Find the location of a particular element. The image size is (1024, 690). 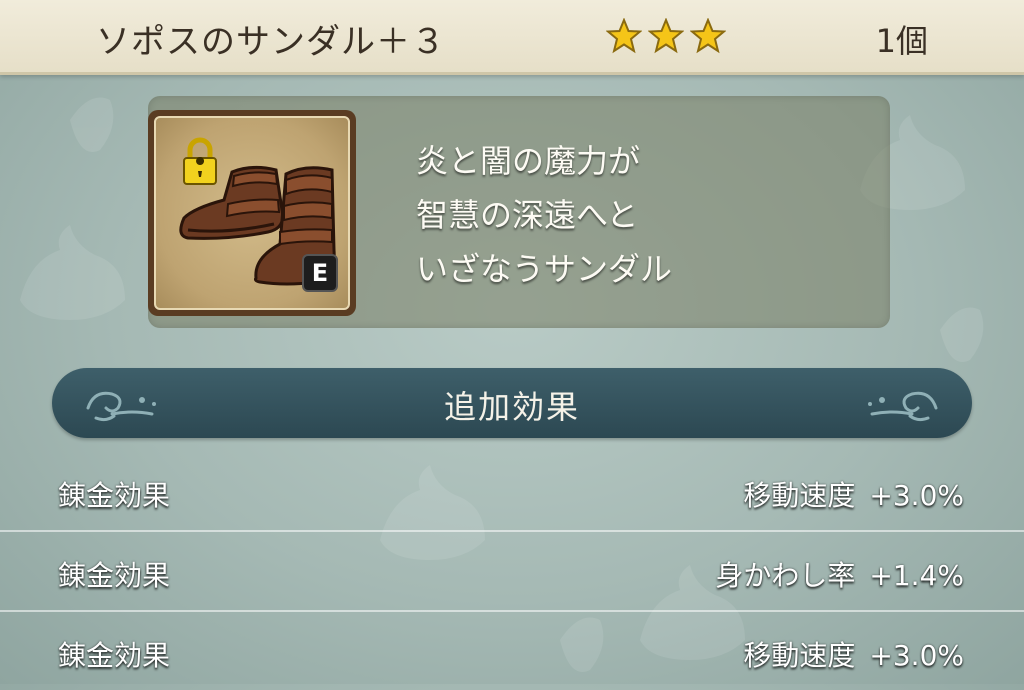

effect-amount: +1.4% is located at coordinates (916, 575).